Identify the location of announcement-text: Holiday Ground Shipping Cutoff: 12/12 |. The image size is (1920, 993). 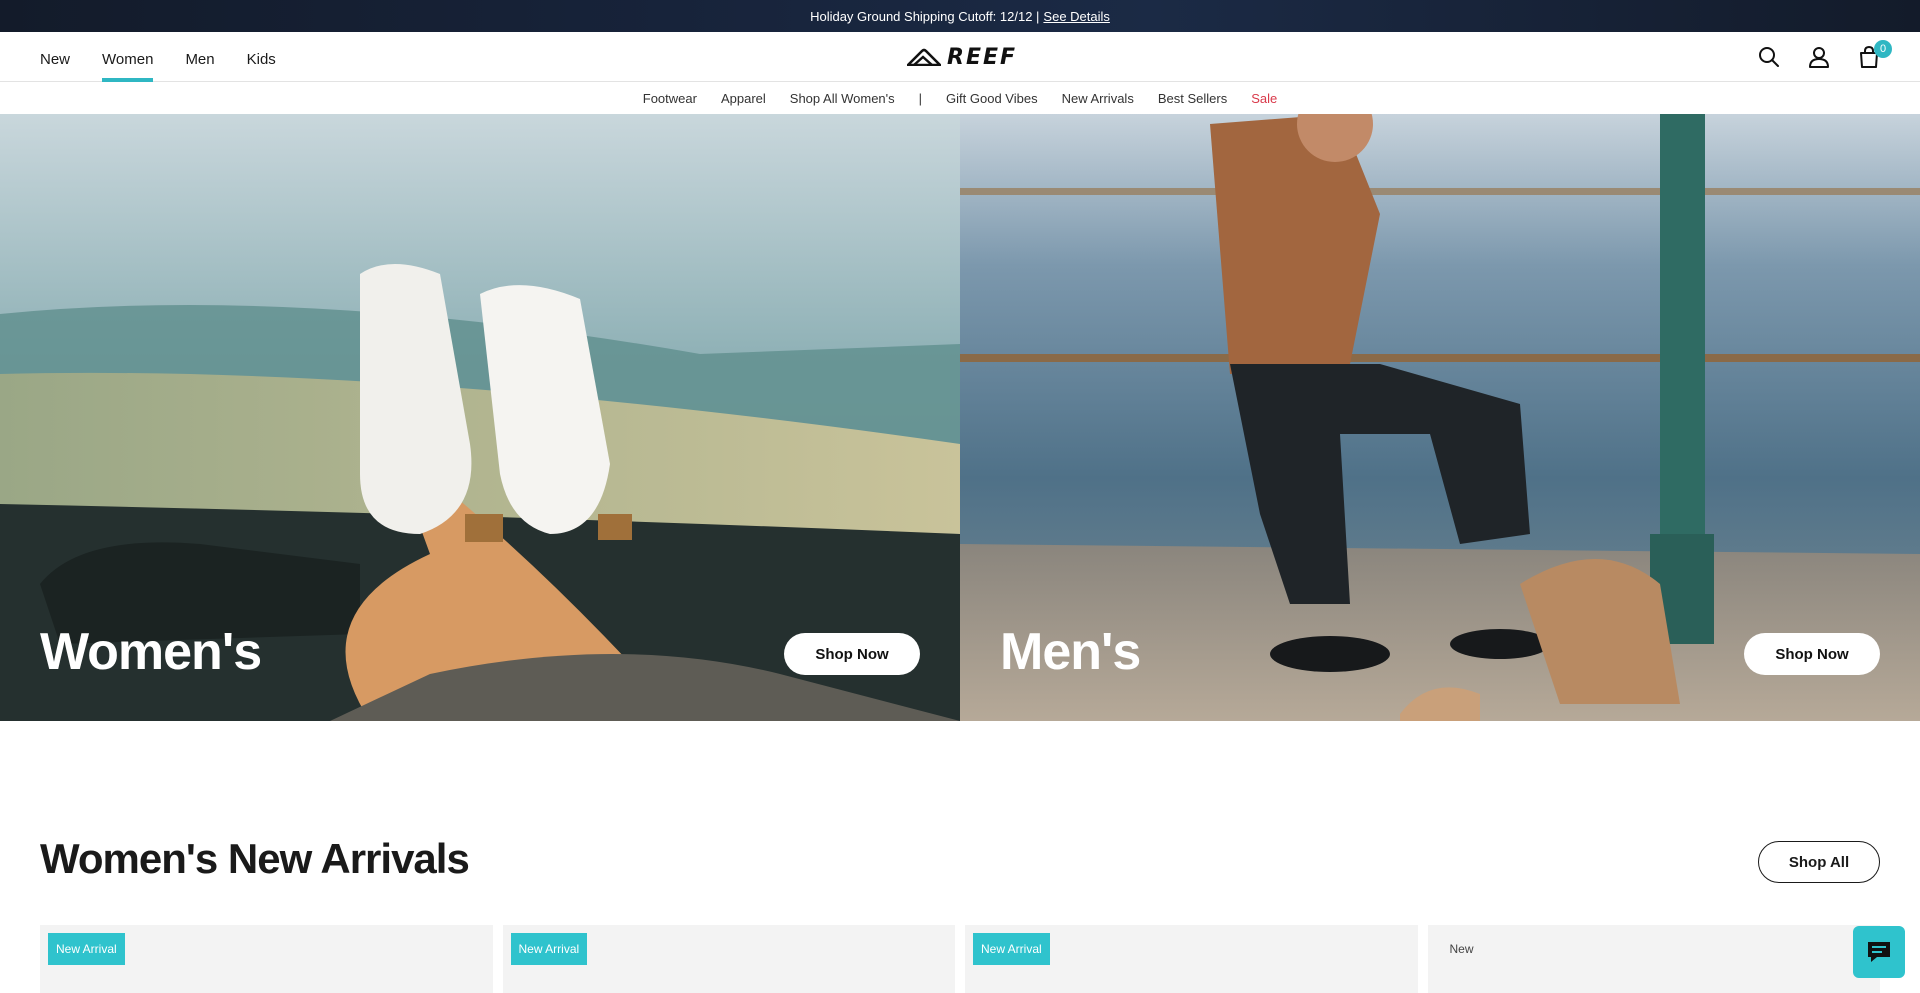
(925, 16).